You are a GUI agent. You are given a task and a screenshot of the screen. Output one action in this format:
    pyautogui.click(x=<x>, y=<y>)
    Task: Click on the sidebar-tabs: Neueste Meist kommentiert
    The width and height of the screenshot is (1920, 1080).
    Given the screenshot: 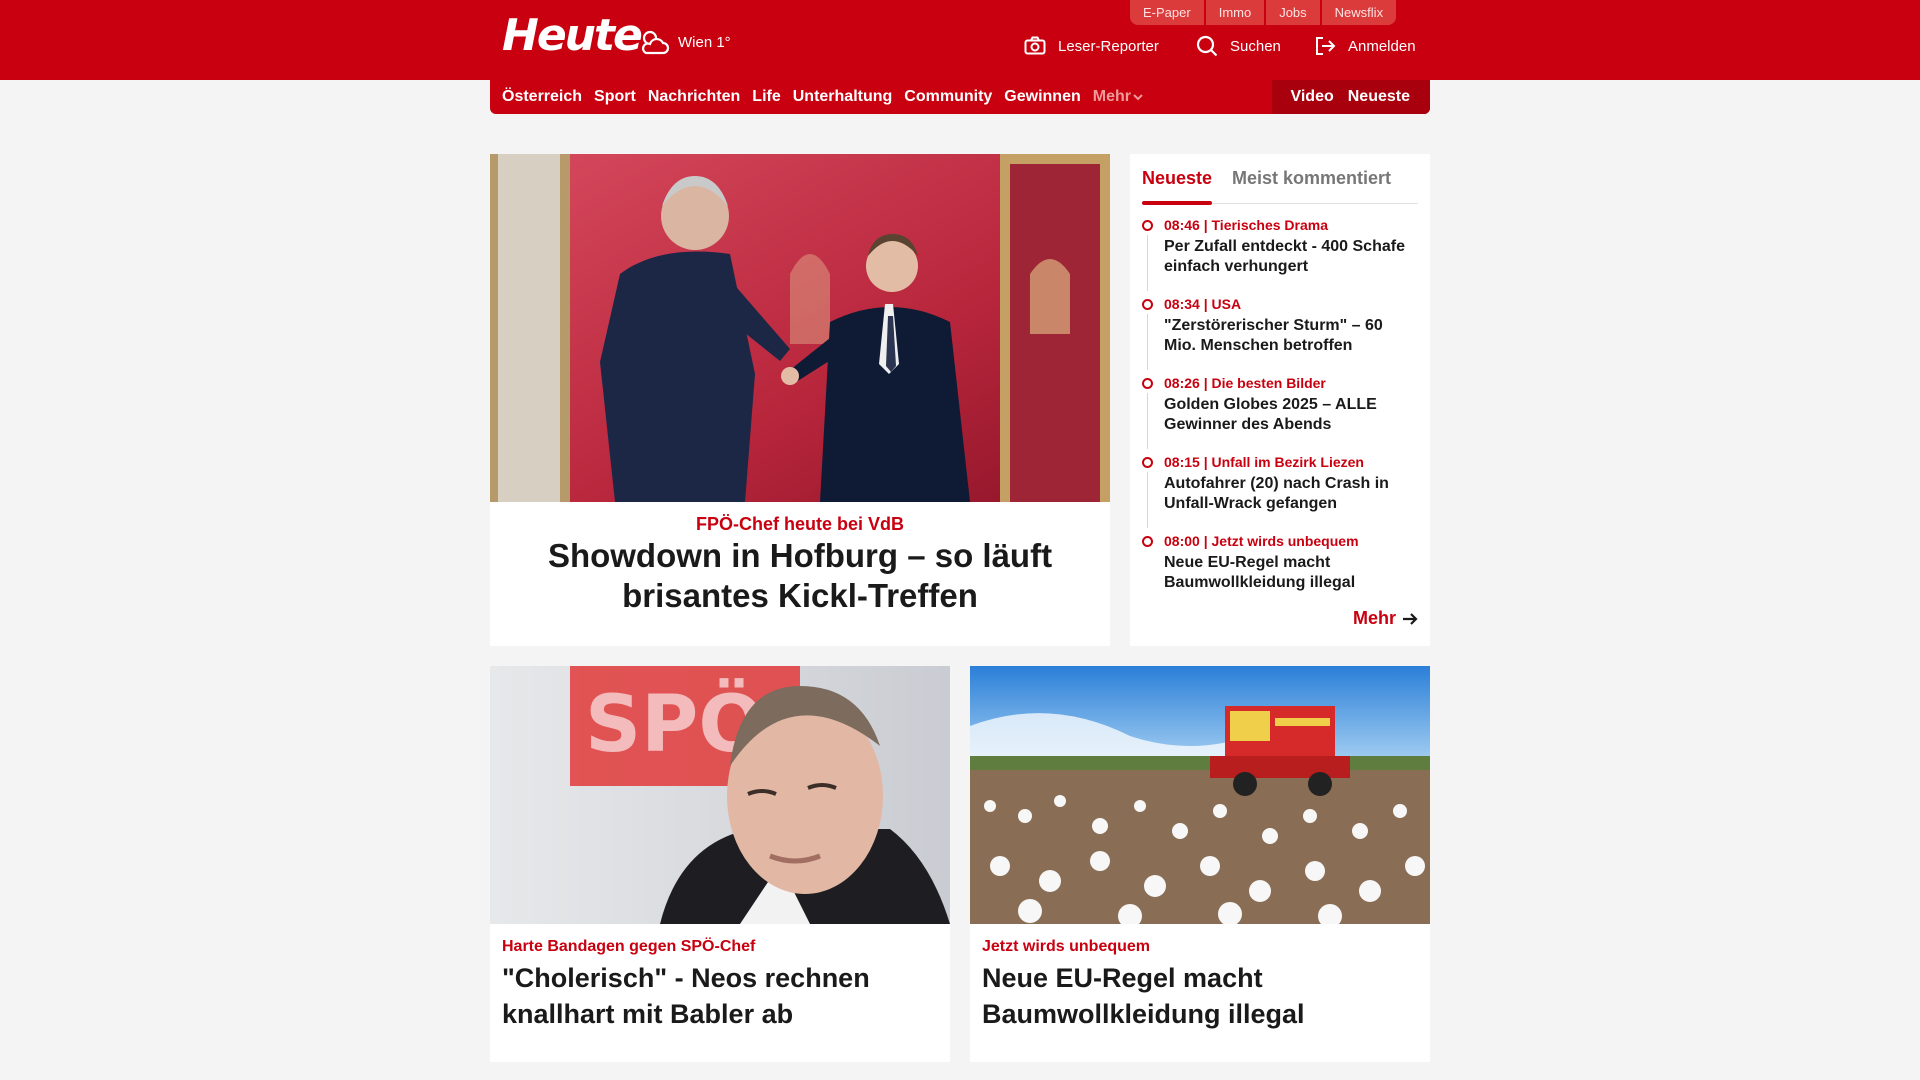 What is the action you would take?
    pyautogui.click(x=1280, y=184)
    